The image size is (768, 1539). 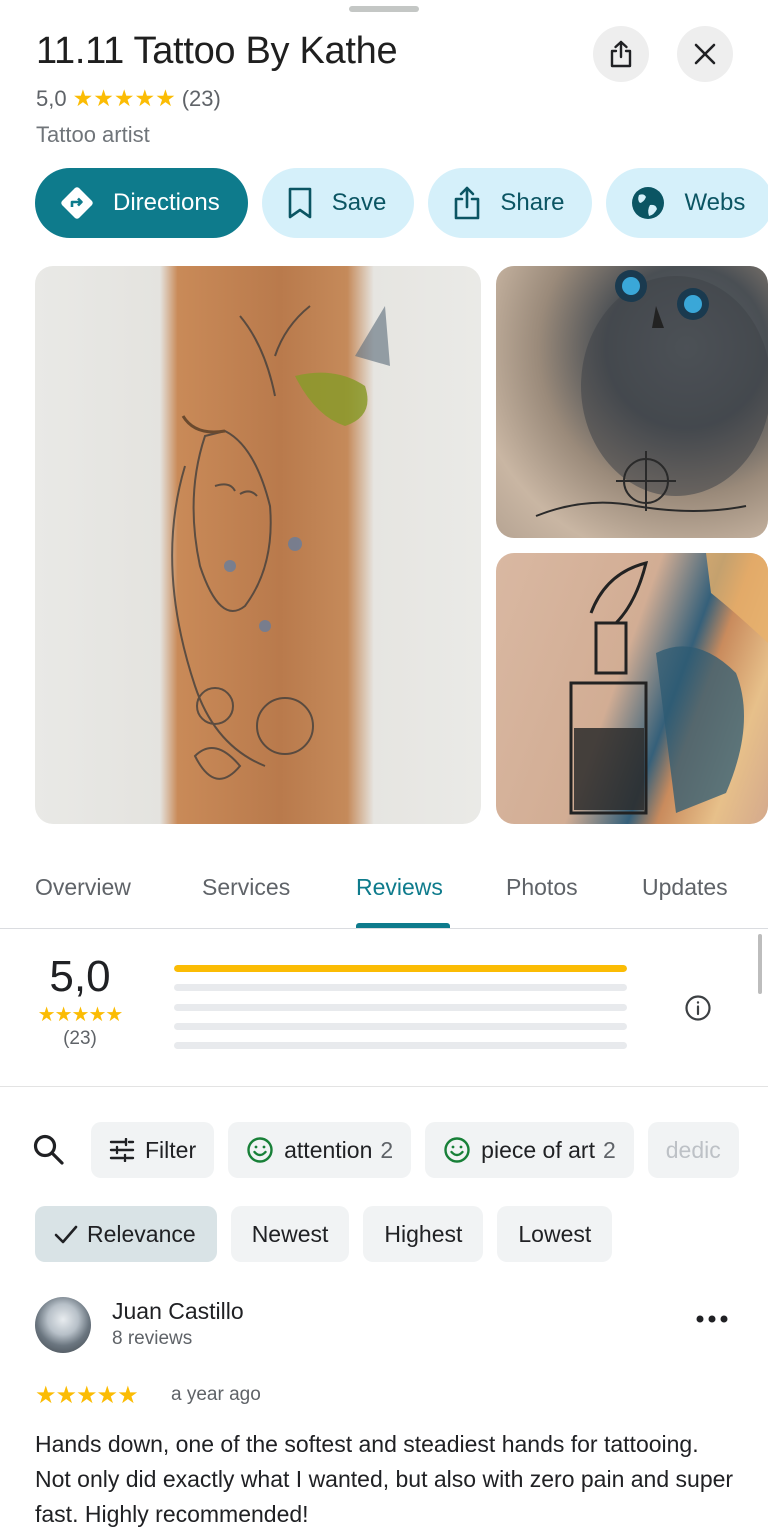 What do you see at coordinates (403, 925) in the screenshot?
I see `active-tab-indicator` at bounding box center [403, 925].